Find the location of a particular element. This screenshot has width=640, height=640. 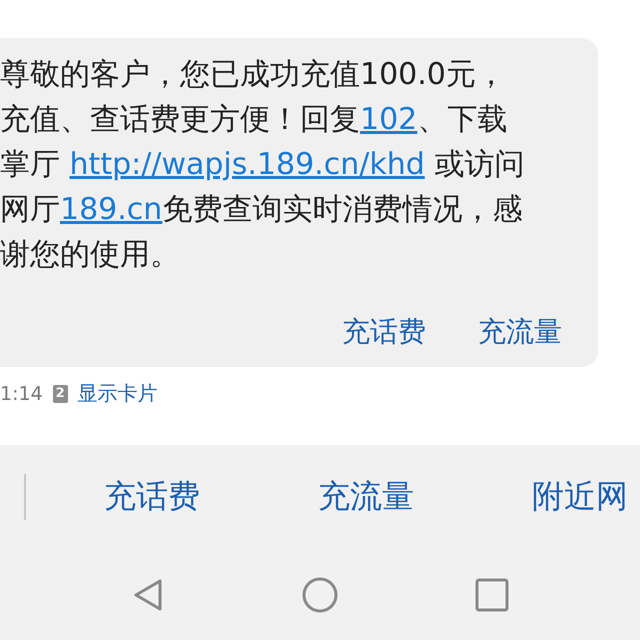

quick-action-button: 附近网 is located at coordinates (580, 497).